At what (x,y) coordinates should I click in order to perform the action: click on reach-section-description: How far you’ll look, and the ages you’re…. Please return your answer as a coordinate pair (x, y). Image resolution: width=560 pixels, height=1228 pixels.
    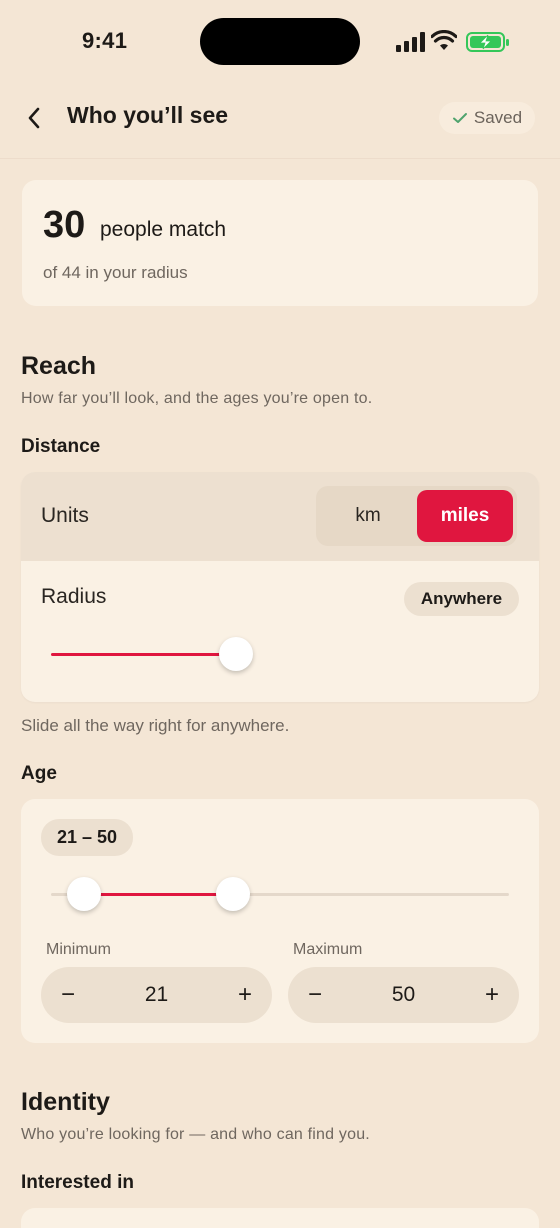
    Looking at the image, I should click on (197, 398).